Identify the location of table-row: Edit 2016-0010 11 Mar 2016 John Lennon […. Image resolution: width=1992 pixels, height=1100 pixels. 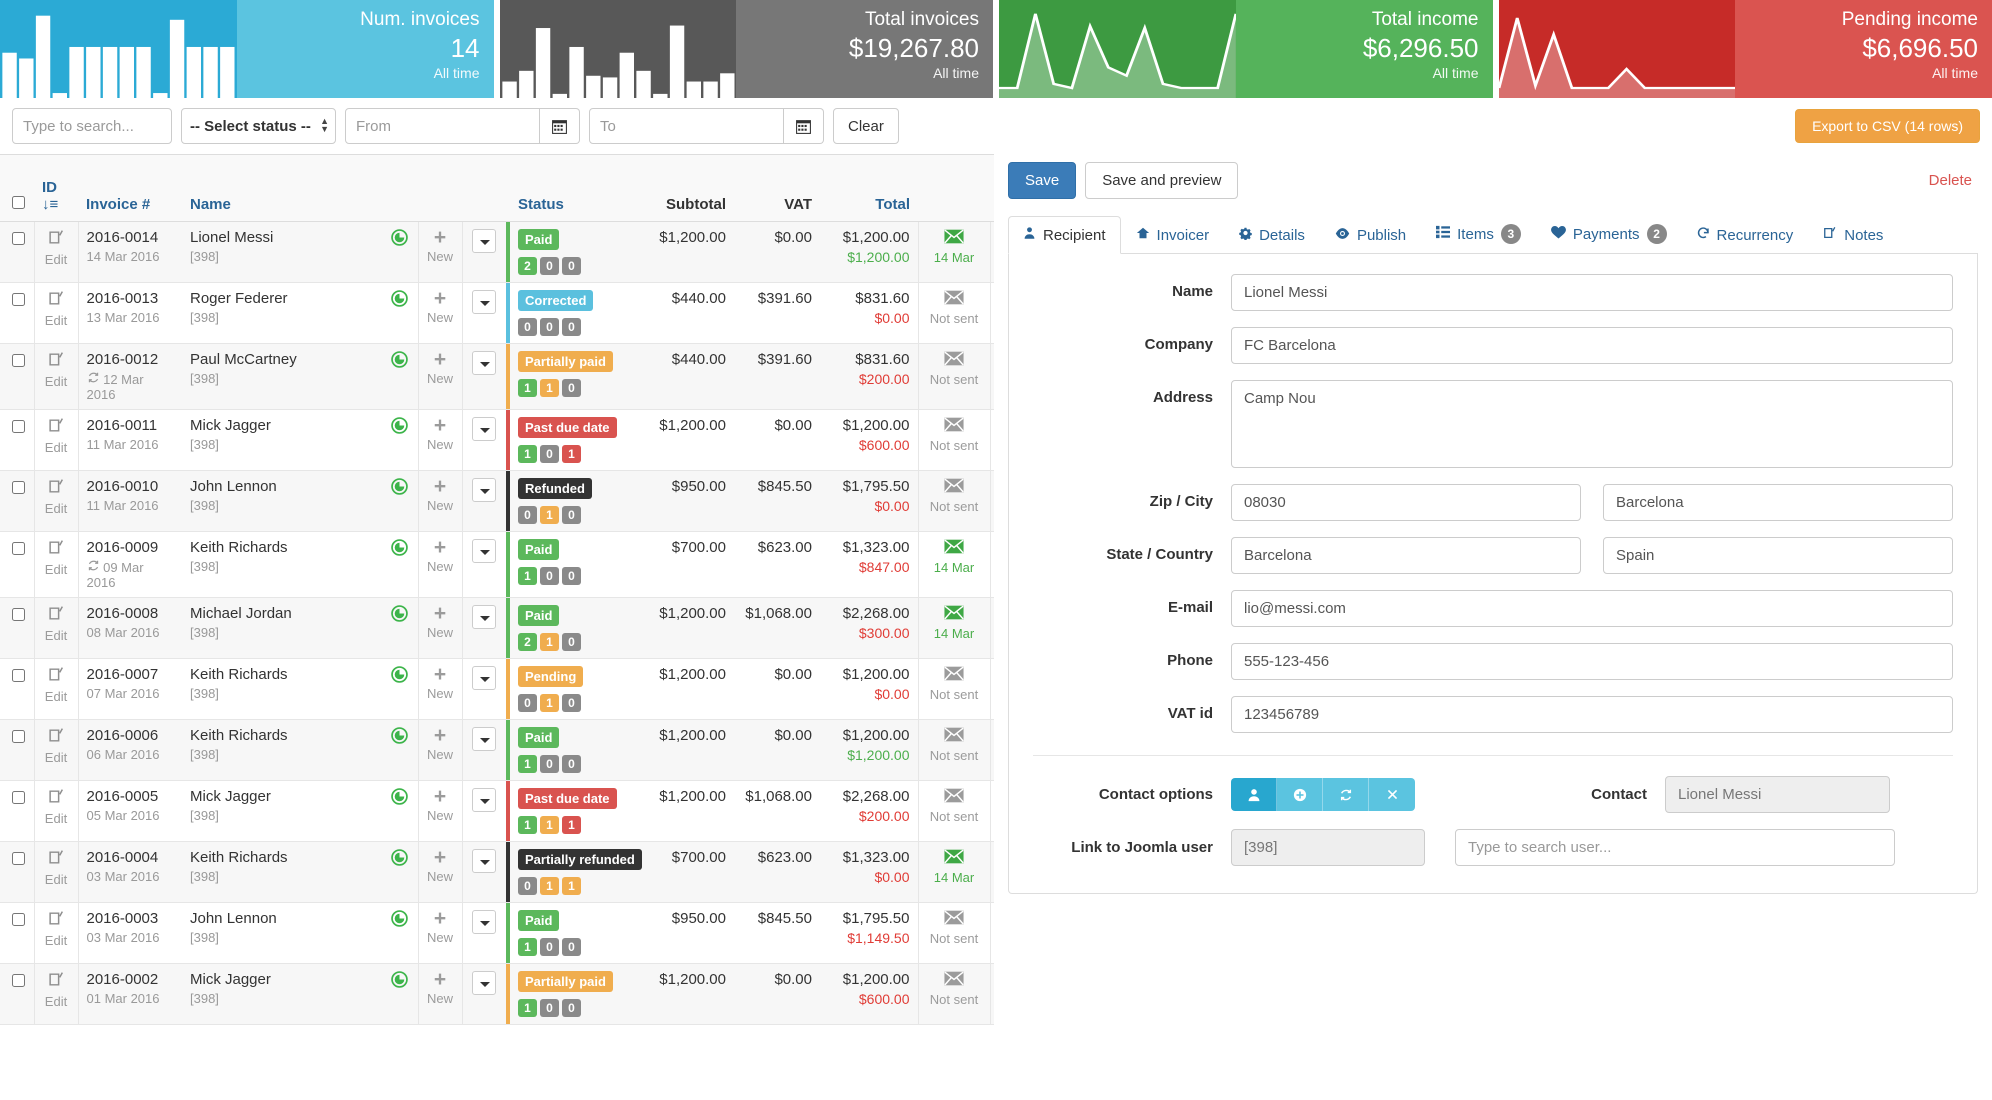
(497, 501).